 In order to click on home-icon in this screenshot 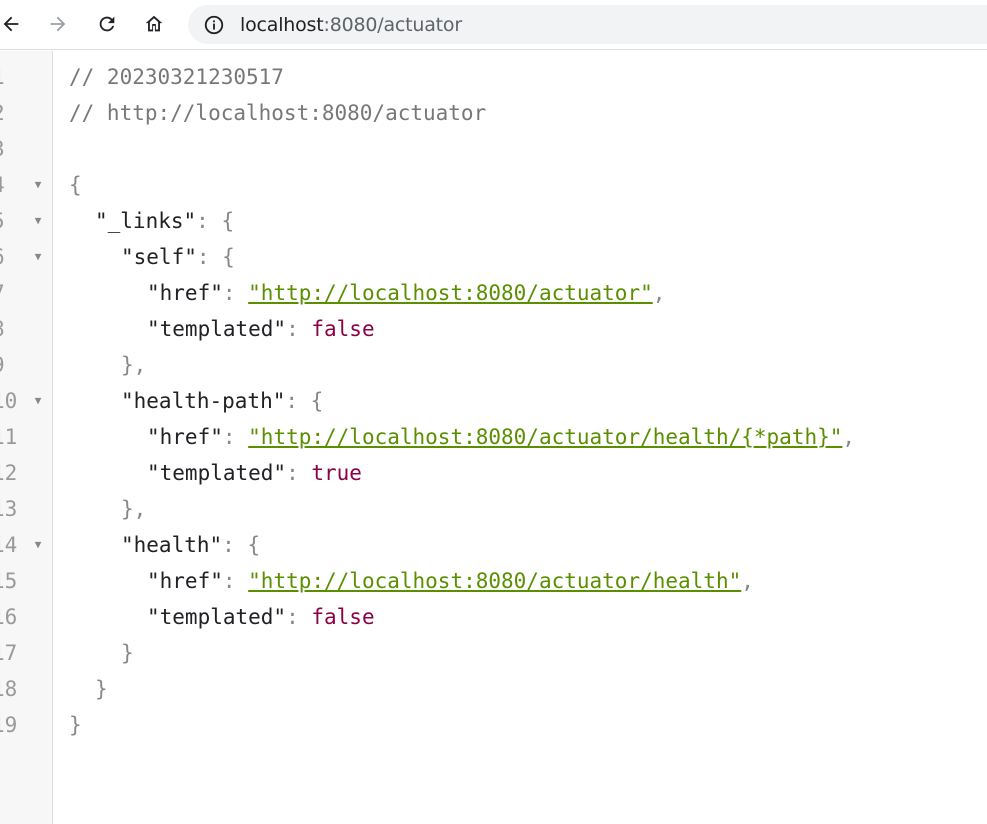, I will do `click(154, 23)`.